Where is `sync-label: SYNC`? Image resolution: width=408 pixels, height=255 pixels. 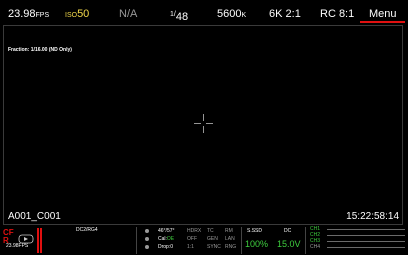 sync-label: SYNC is located at coordinates (214, 247).